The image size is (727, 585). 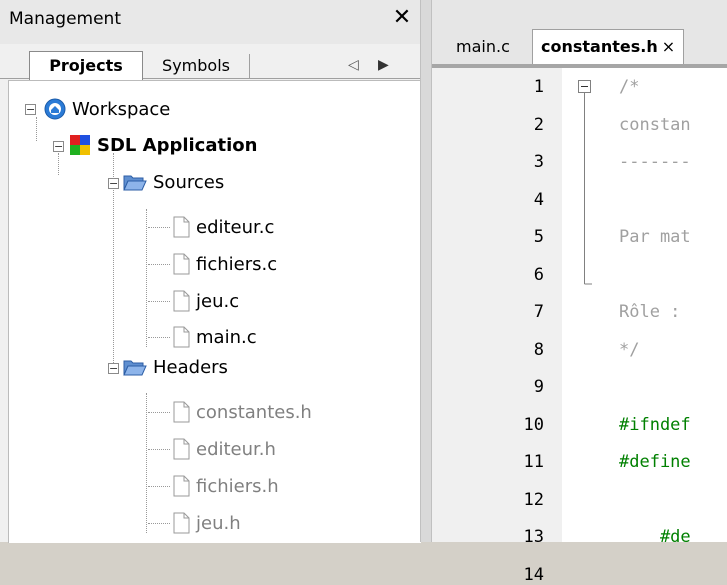 I want to click on tree-item-project: SDL Application, so click(x=163, y=145).